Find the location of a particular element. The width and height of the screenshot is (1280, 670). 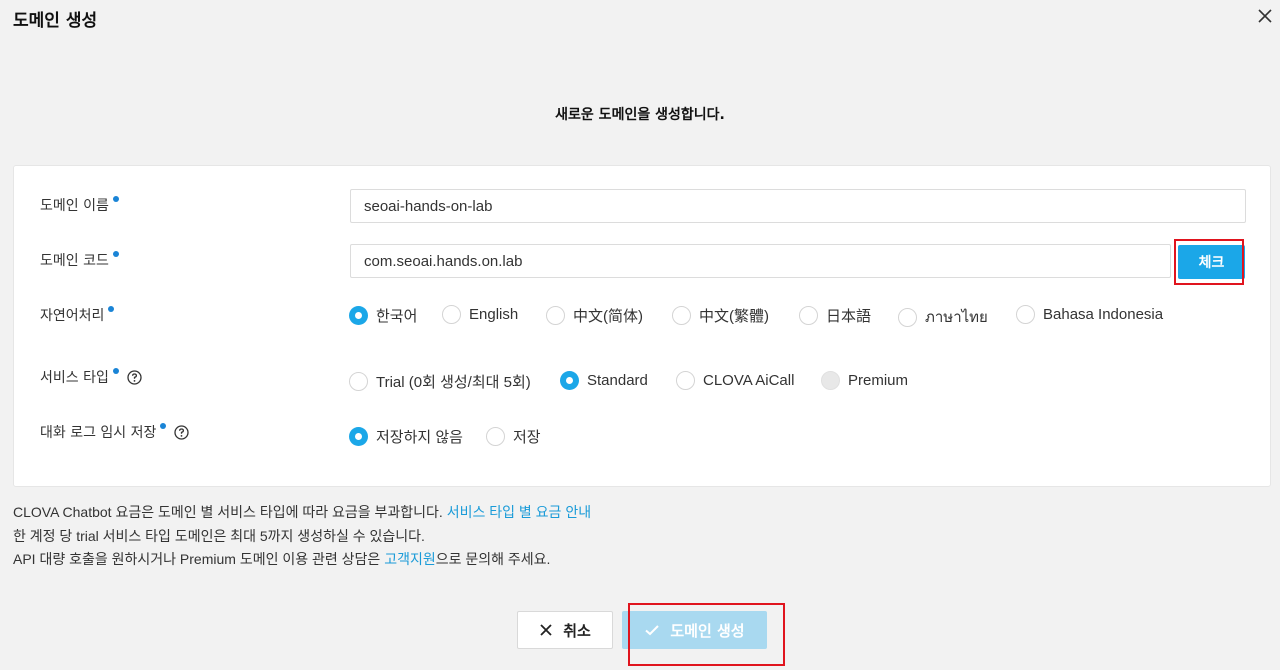

service-option-premium: Premium is located at coordinates (864, 380).